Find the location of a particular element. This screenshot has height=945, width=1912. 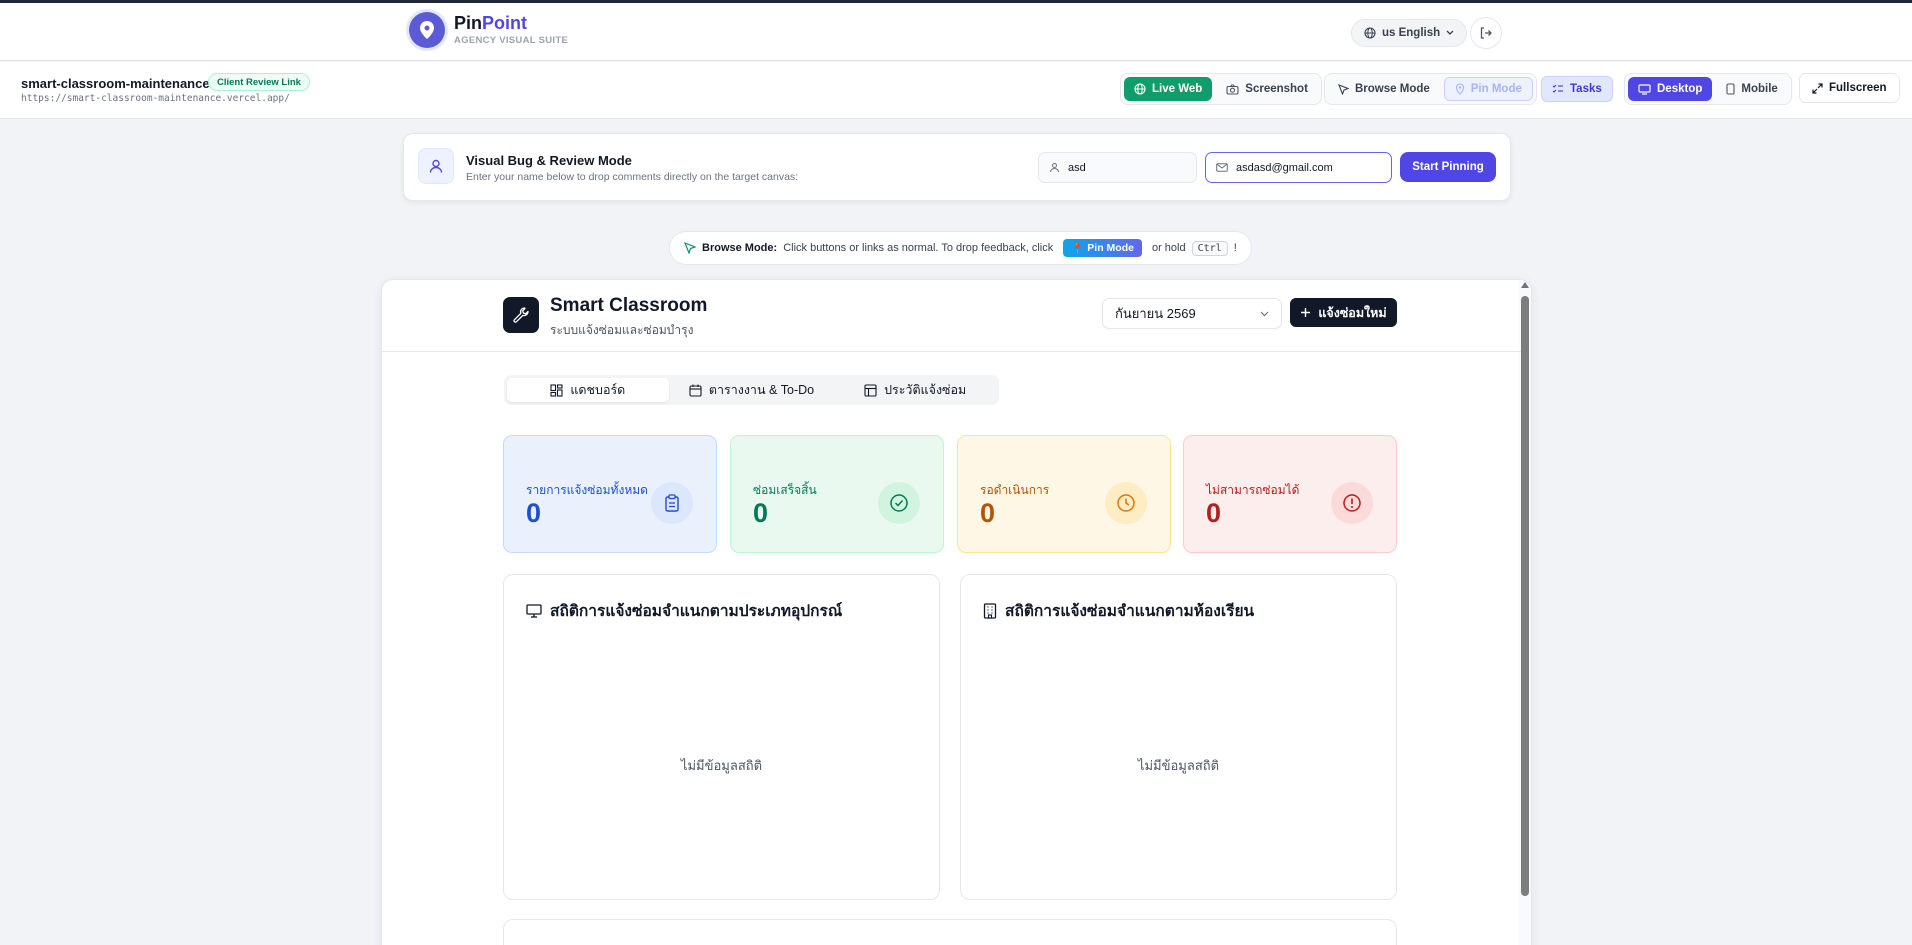

pin-mode-button: Pin Mode is located at coordinates (1488, 89).